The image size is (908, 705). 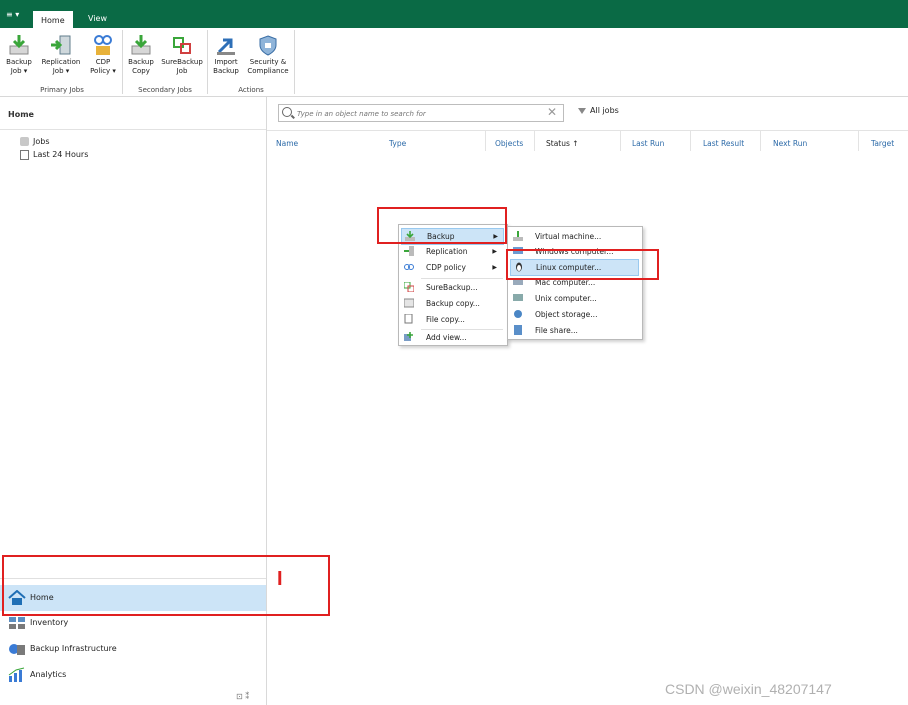 What do you see at coordinates (24, 141) in the screenshot?
I see `jobs-icon` at bounding box center [24, 141].